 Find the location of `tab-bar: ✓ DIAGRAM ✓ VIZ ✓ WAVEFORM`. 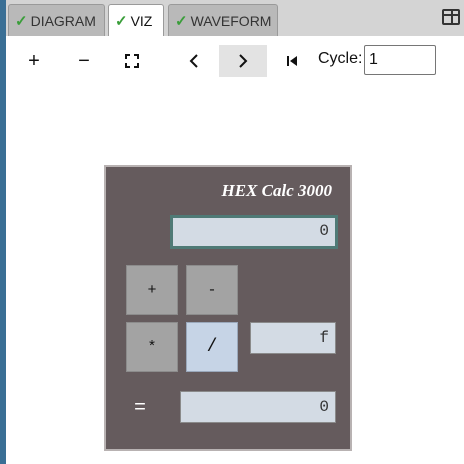

tab-bar: ✓ DIAGRAM ✓ VIZ ✓ WAVEFORM is located at coordinates (235, 18).